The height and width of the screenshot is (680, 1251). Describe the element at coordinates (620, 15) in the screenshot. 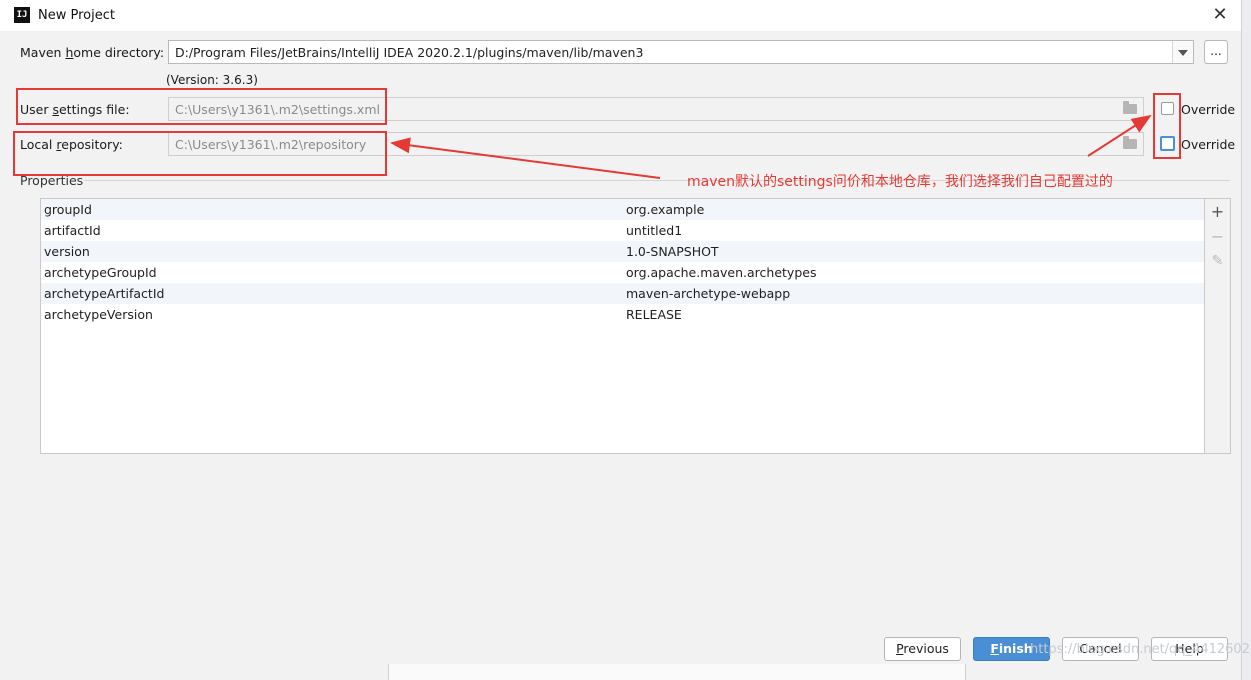

I see `title-bar: IJ New Project ✕` at that location.